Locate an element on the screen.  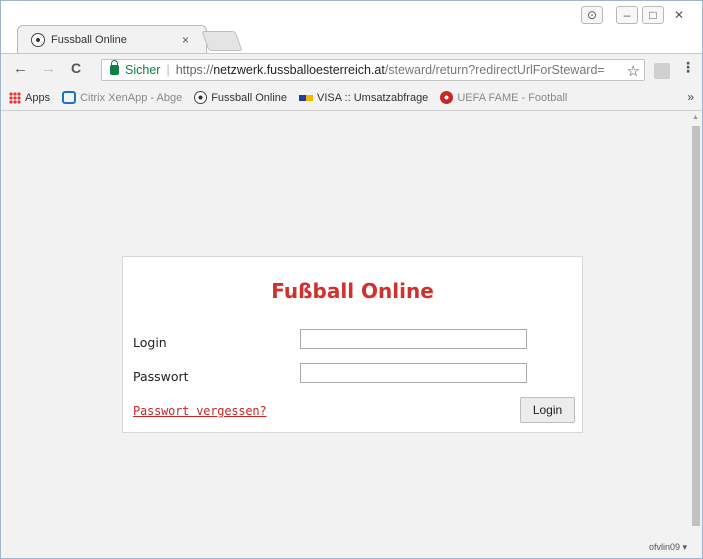
bookmark-label: Apps is located at coordinates (38, 97).